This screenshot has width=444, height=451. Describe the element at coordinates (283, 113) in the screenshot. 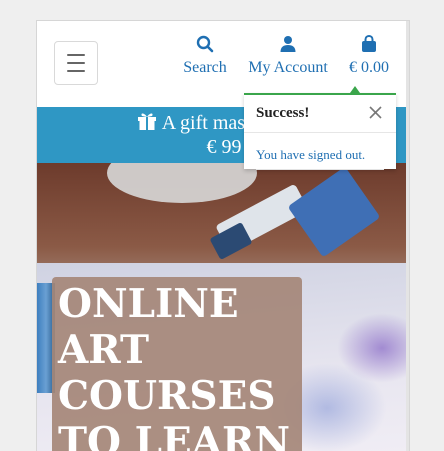

I see `toast-title: Success!` at that location.